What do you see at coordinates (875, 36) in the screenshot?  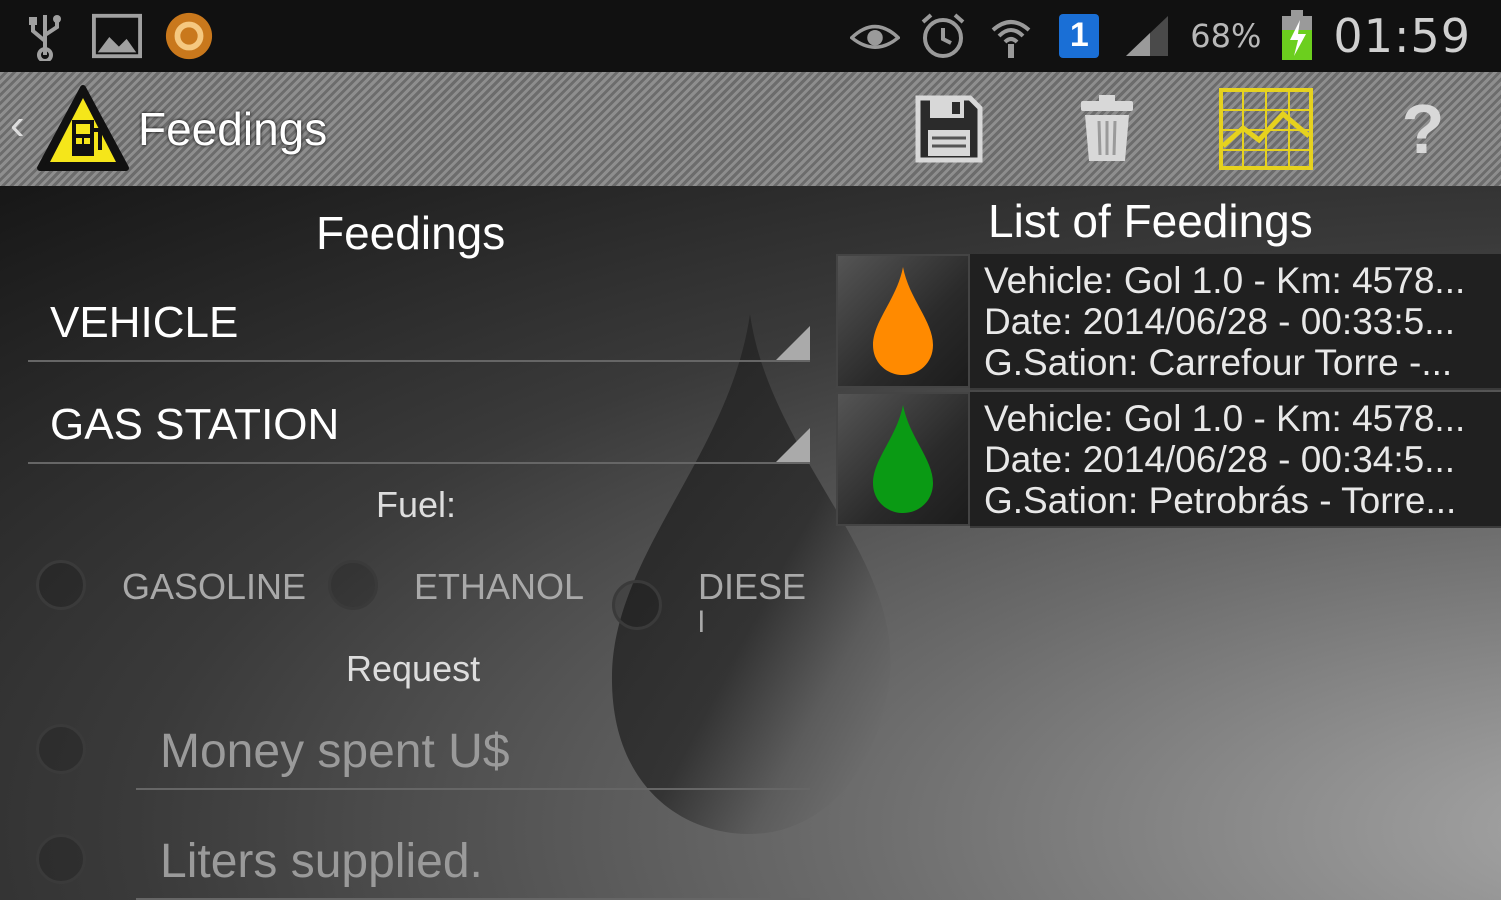 I see `eye-icon` at bounding box center [875, 36].